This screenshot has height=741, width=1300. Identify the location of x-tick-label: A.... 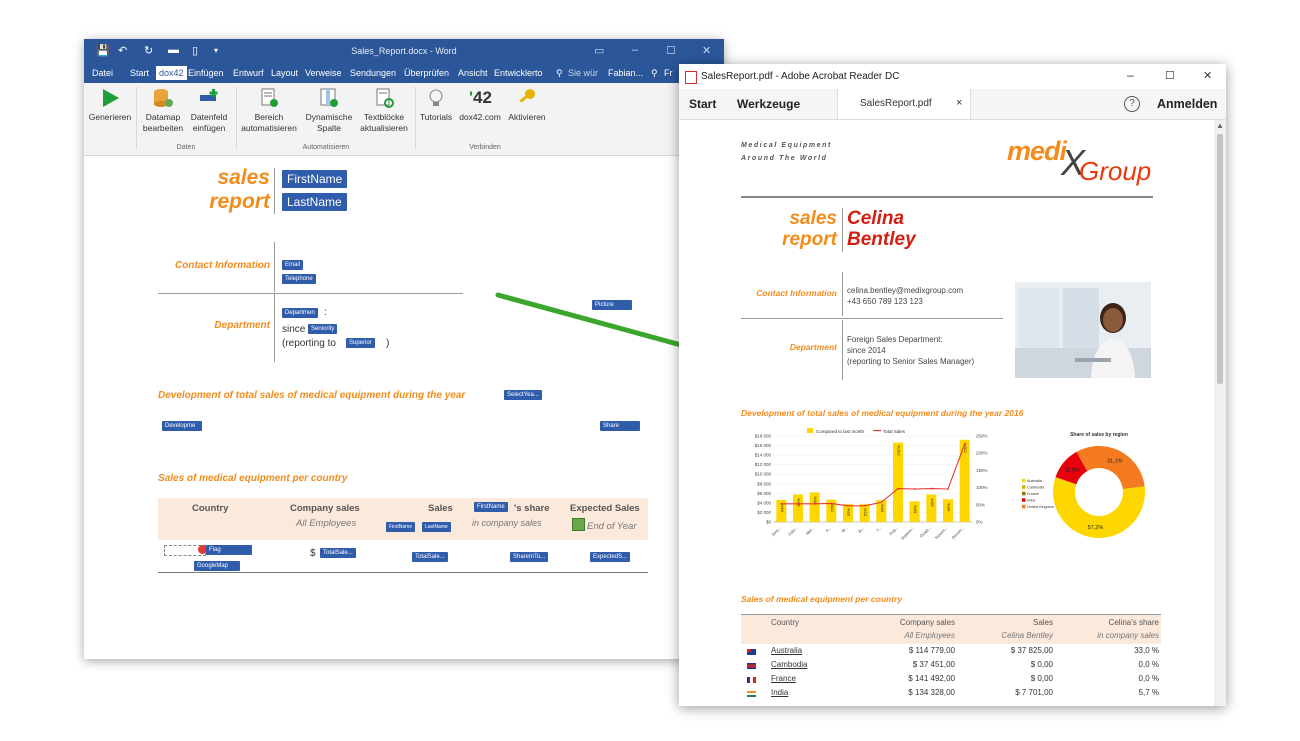
(828, 529).